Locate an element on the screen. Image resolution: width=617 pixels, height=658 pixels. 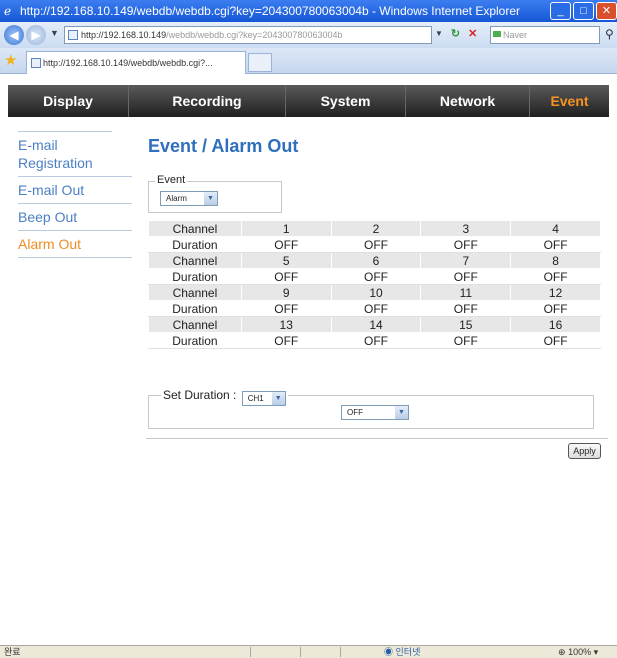
table-cell: 5 is located at coordinates (286, 260).